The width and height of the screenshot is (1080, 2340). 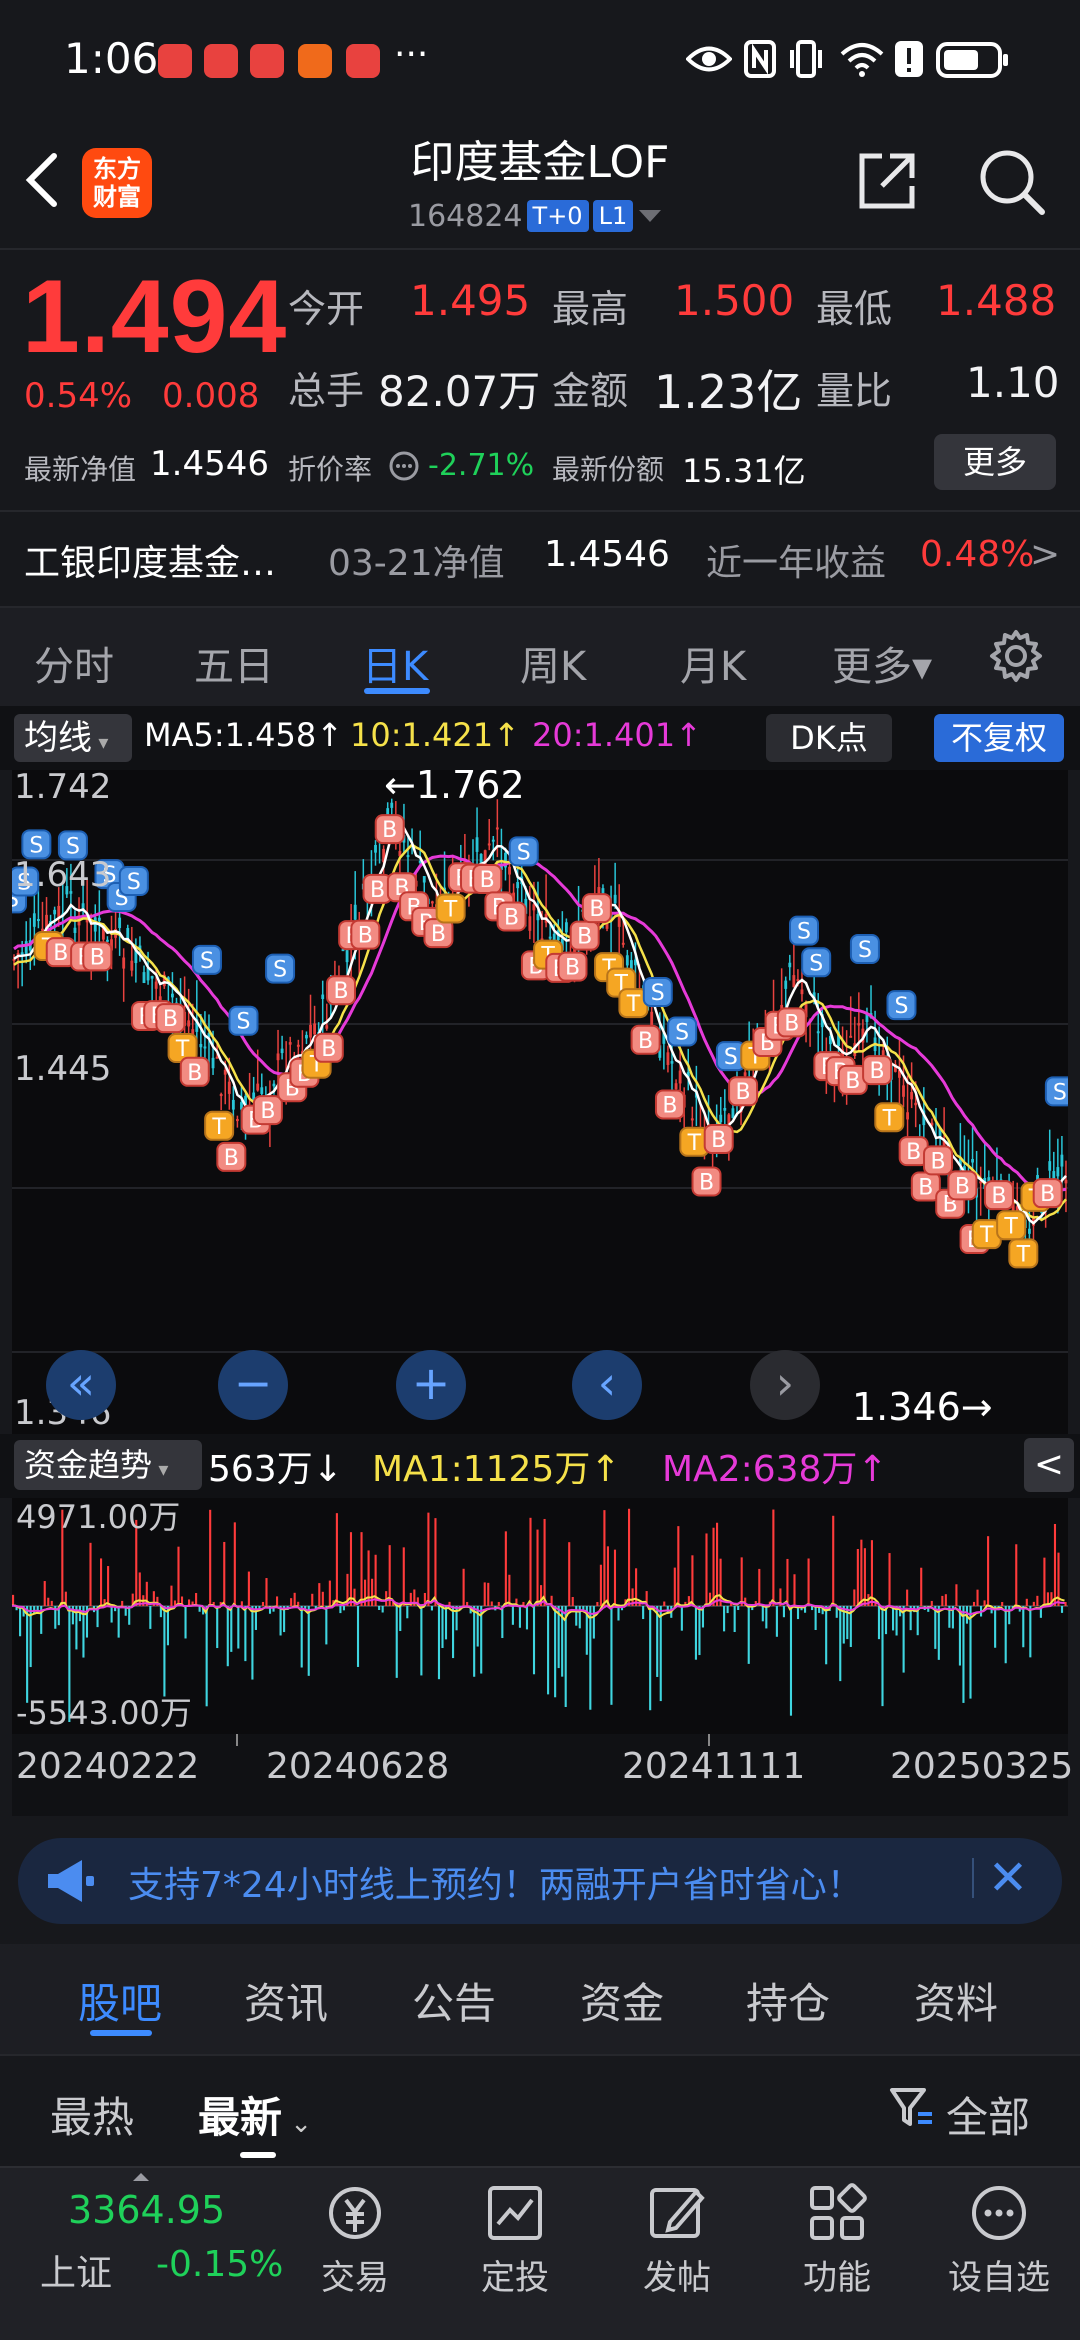 I want to click on trade-marker-t: T, so click(x=450, y=908).